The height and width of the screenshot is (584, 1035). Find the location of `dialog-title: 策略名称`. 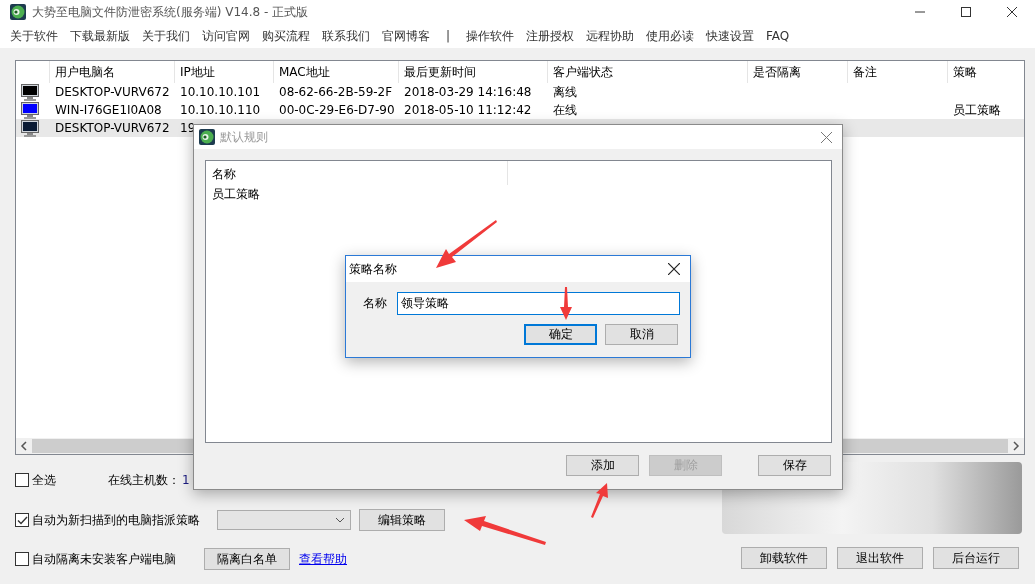

dialog-title: 策略名称 is located at coordinates (373, 269).